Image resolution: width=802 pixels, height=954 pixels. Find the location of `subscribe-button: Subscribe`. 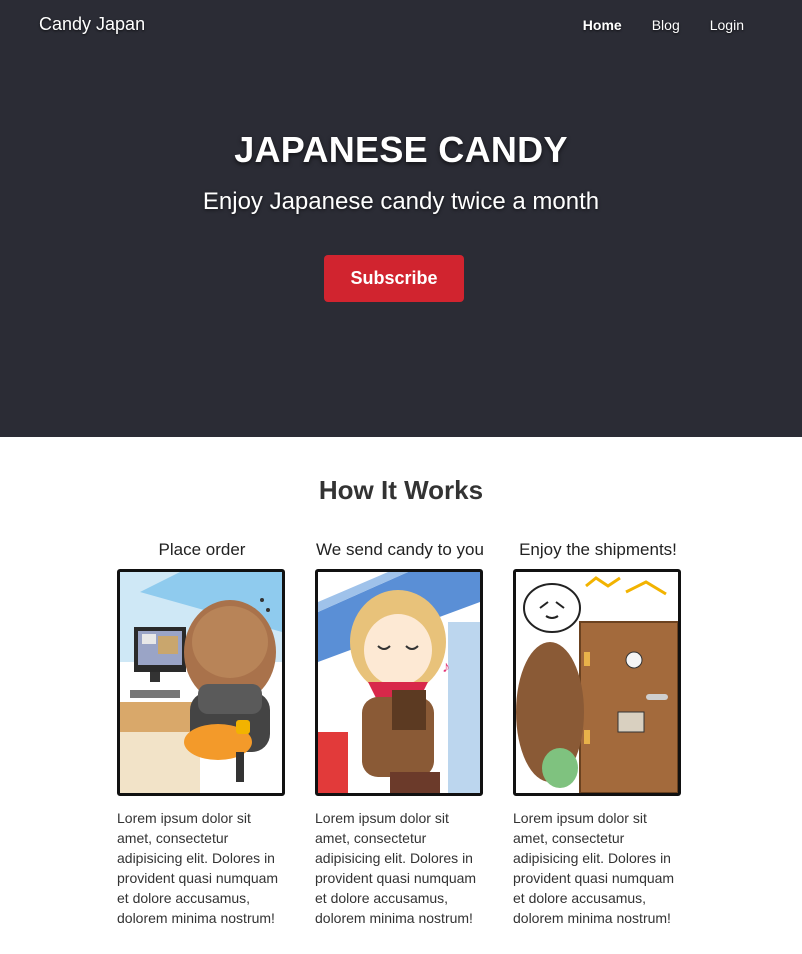

subscribe-button: Subscribe is located at coordinates (394, 278).